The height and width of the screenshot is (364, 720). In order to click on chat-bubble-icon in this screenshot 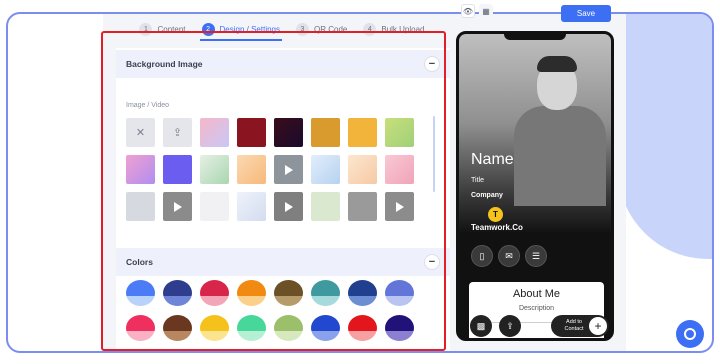, I will do `click(690, 334)`.